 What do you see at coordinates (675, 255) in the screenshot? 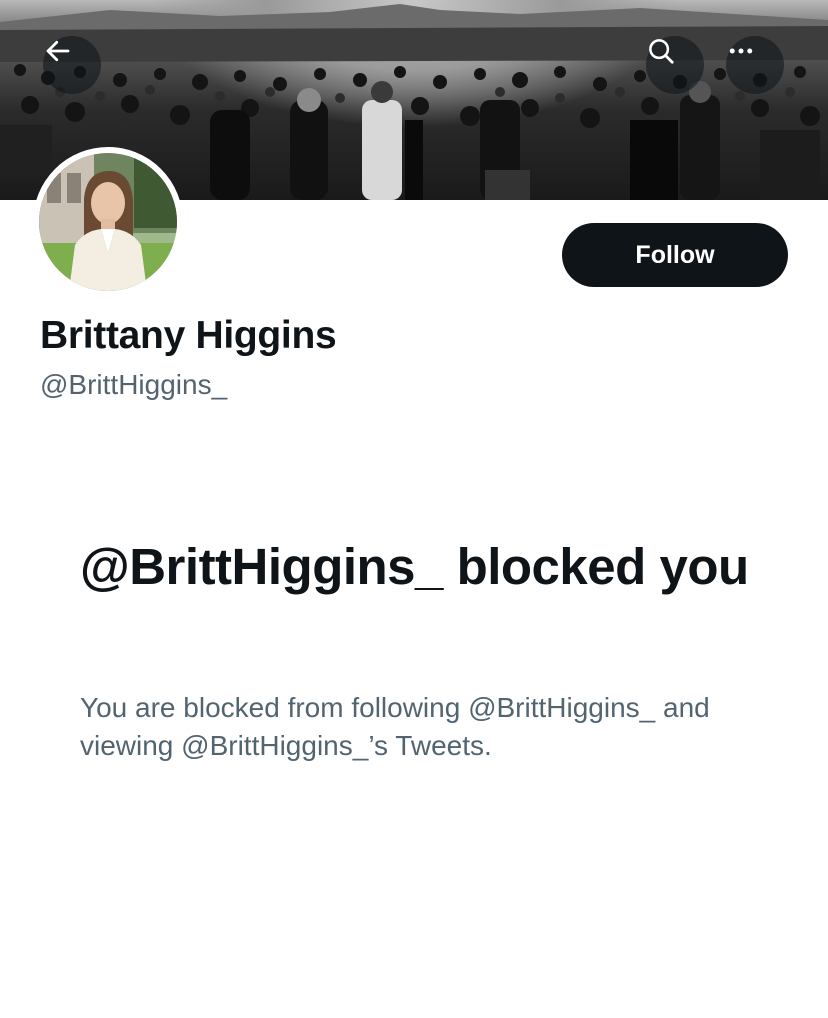
I see `follow-button: Follow` at bounding box center [675, 255].